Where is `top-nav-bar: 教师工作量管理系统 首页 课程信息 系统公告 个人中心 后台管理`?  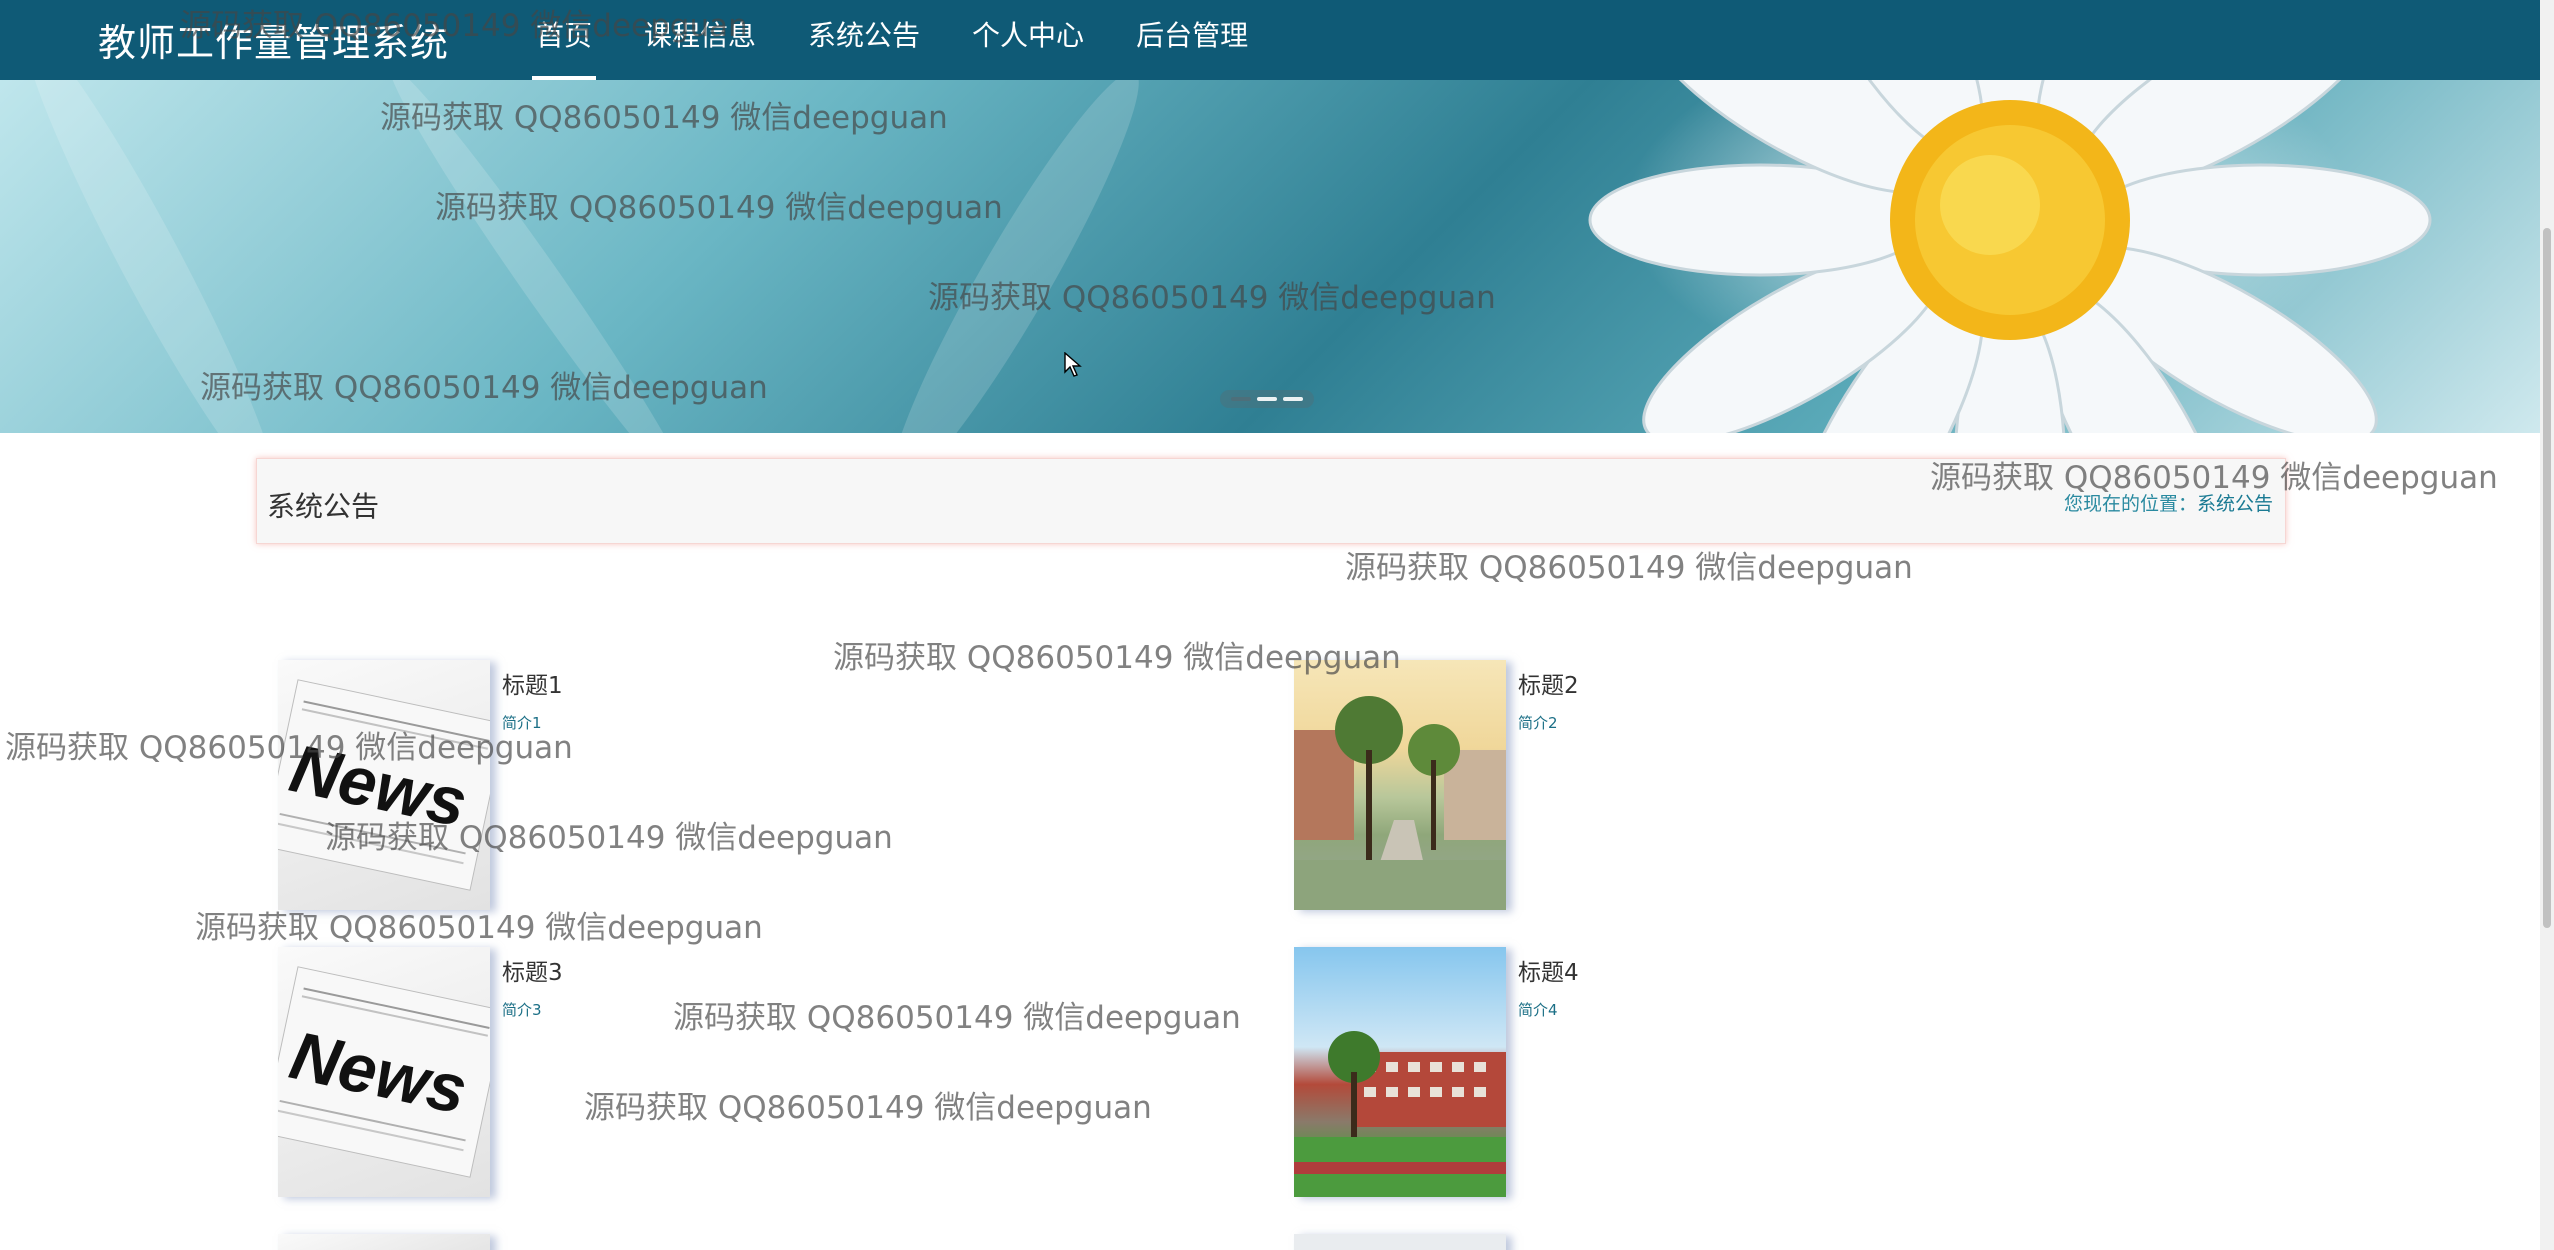
top-nav-bar: 教师工作量管理系统 首页 课程信息 系统公告 个人中心 后台管理 is located at coordinates (1270, 40).